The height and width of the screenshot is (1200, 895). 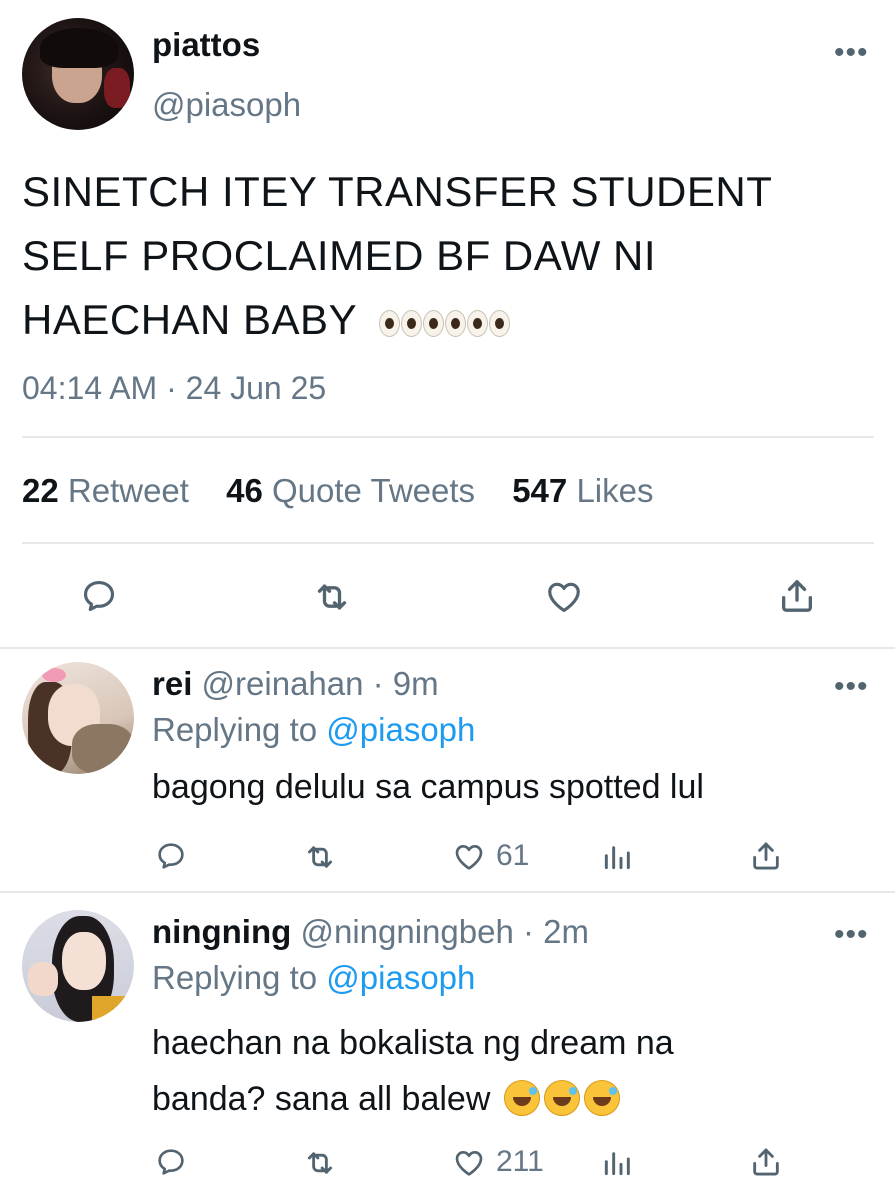 What do you see at coordinates (444, 319) in the screenshot?
I see `eyes-emoji` at bounding box center [444, 319].